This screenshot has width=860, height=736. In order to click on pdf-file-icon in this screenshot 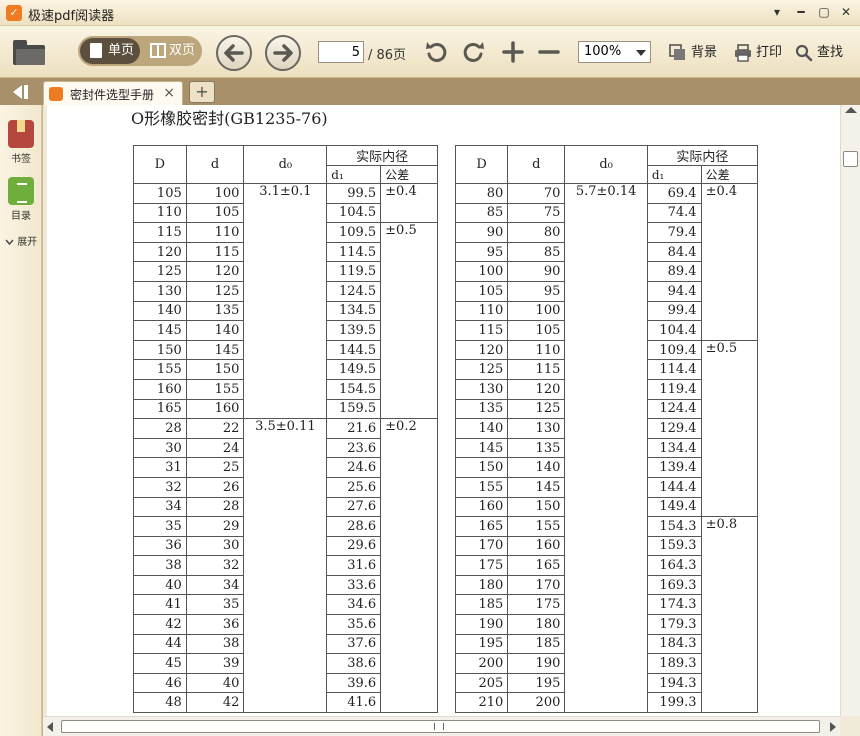, I will do `click(56, 94)`.